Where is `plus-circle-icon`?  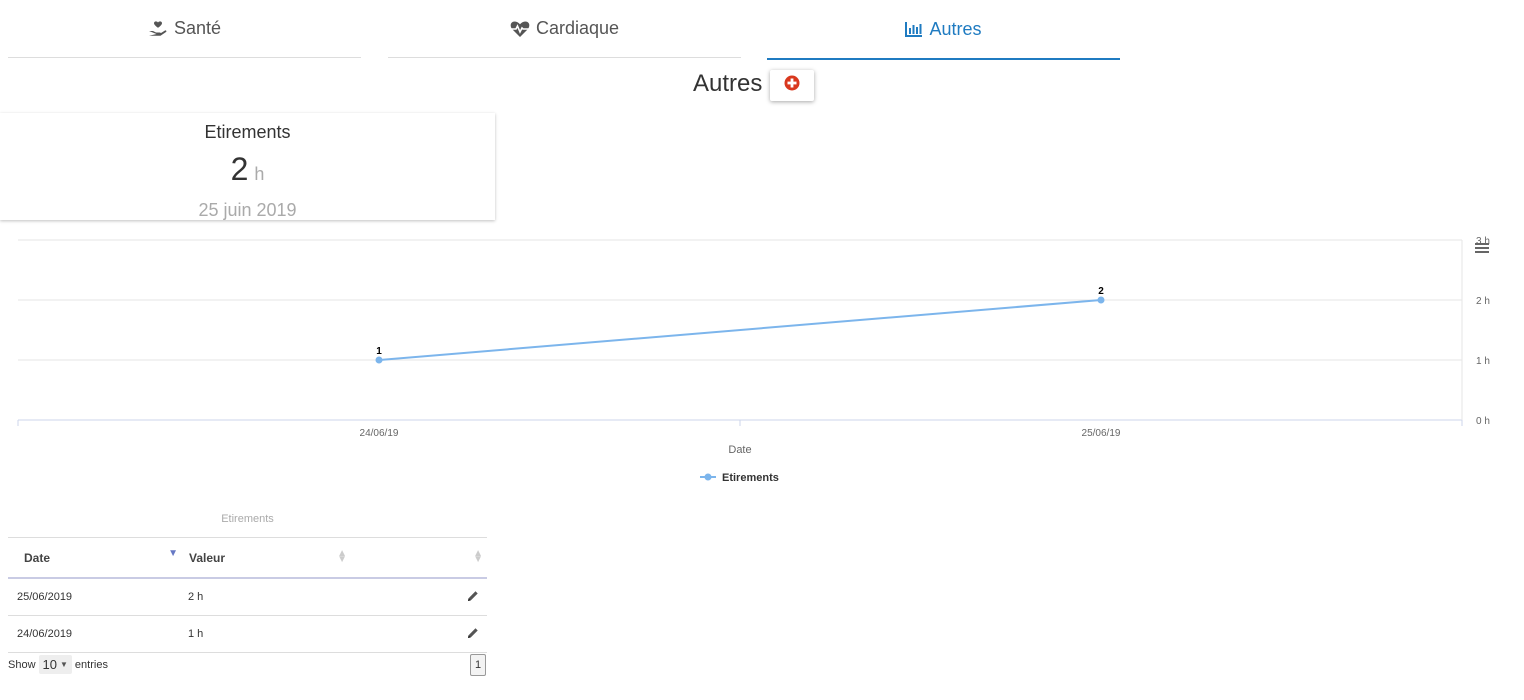 plus-circle-icon is located at coordinates (792, 85).